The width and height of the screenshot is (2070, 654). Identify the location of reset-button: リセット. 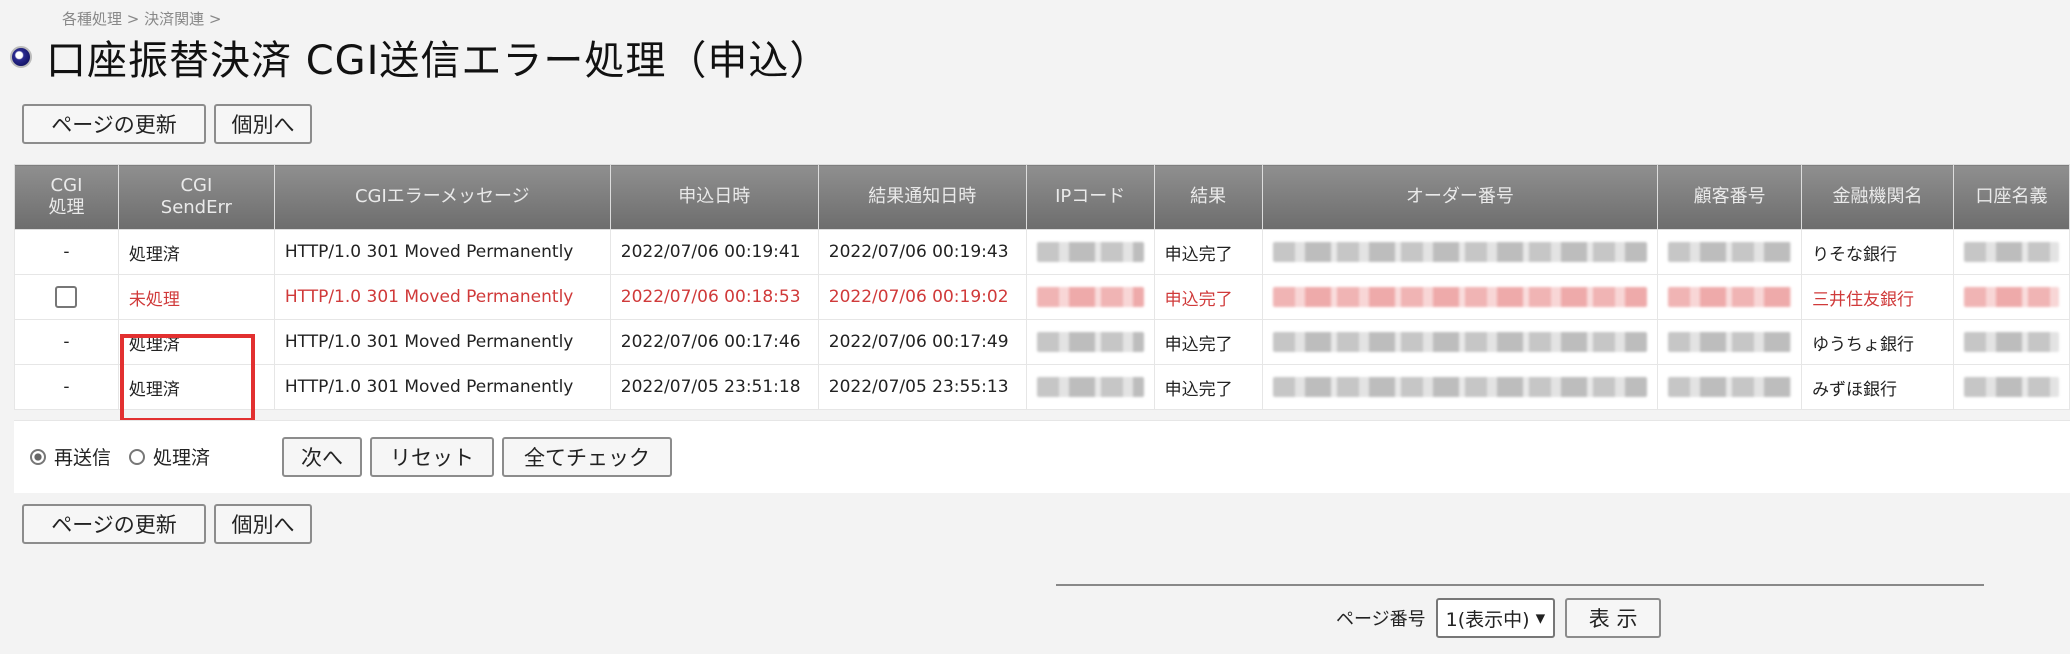
(432, 457).